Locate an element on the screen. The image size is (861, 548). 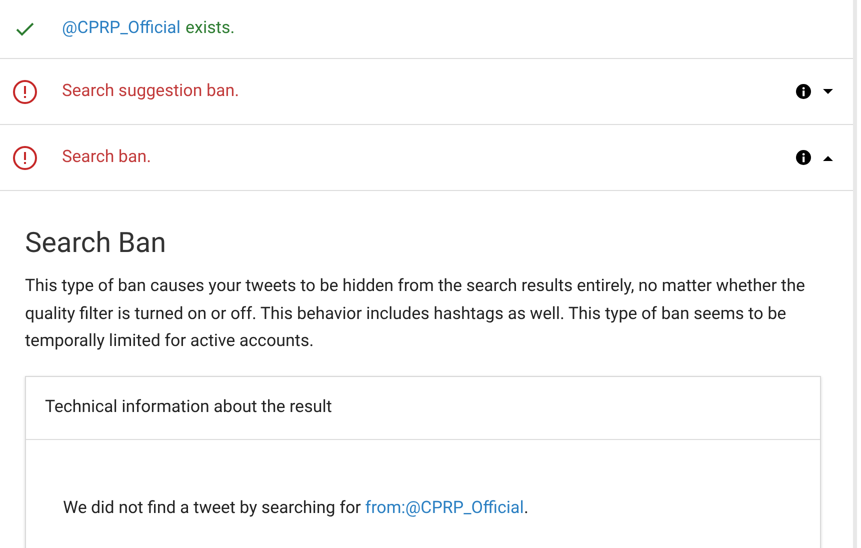
card-text: We did not find a tweet by searching for from:@CPRP_Official. is located at coordinates (295, 508).